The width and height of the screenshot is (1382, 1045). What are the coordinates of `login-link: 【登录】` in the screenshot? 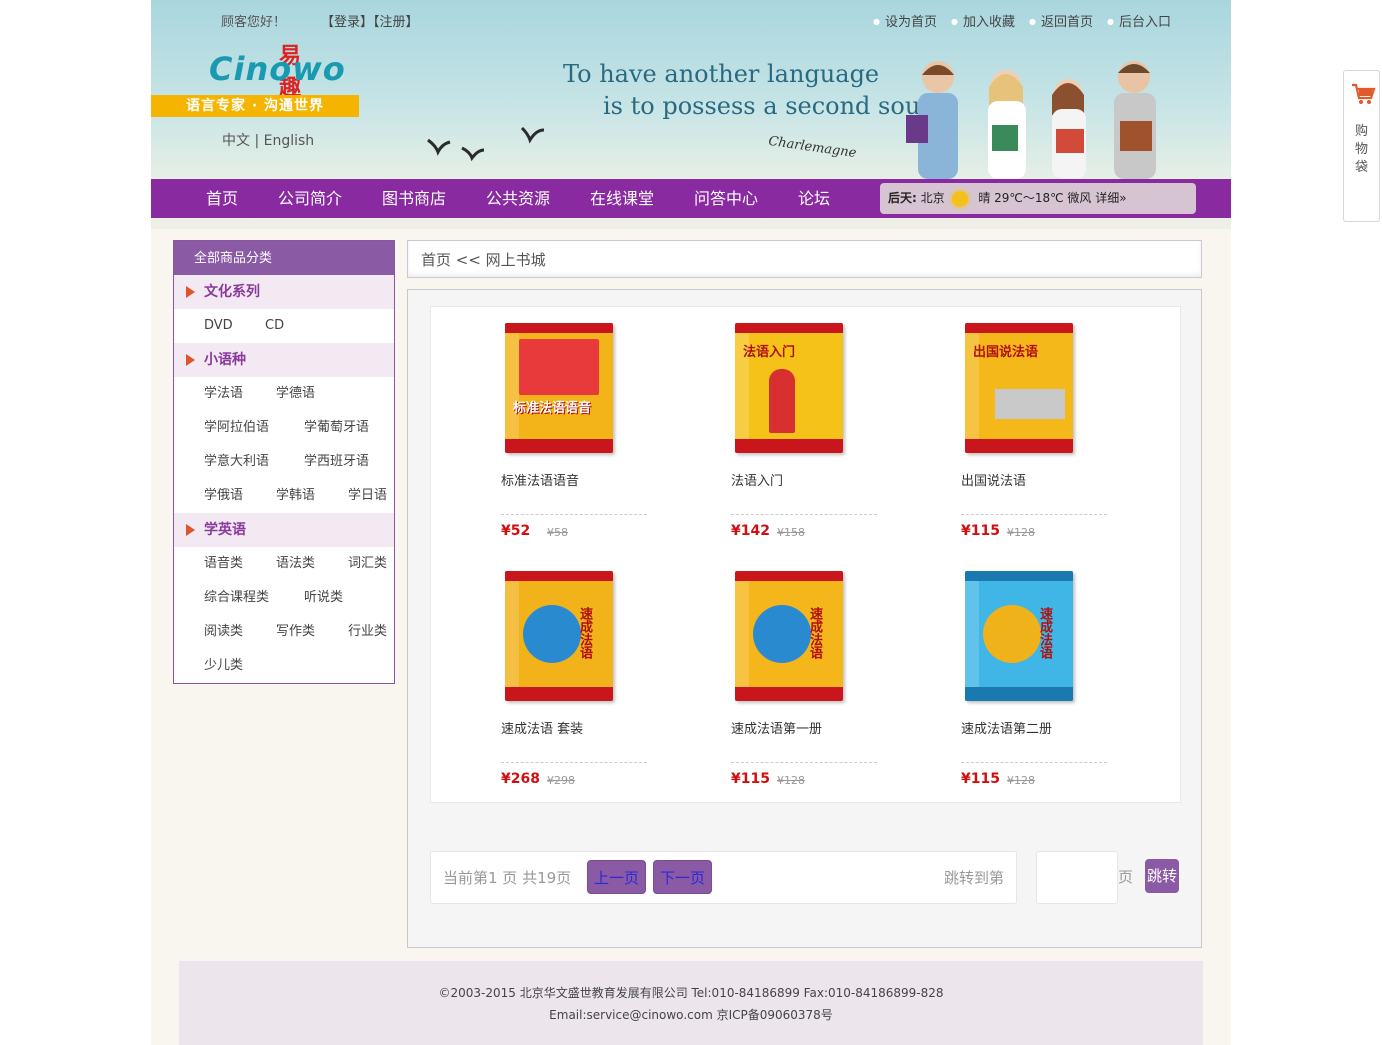 It's located at (347, 22).